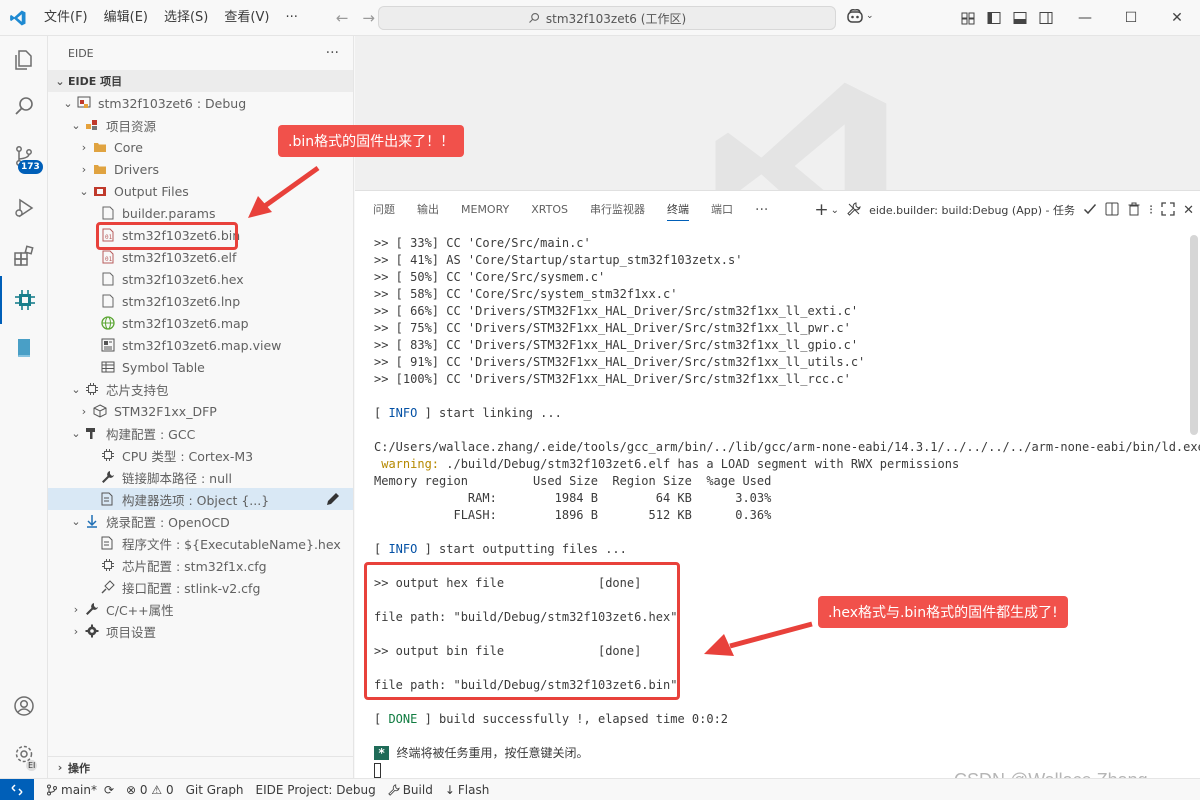 This screenshot has height=800, width=1200. Describe the element at coordinates (181, 301) in the screenshot. I see `tree-item-label: stm32f103zet6.lnp` at that location.